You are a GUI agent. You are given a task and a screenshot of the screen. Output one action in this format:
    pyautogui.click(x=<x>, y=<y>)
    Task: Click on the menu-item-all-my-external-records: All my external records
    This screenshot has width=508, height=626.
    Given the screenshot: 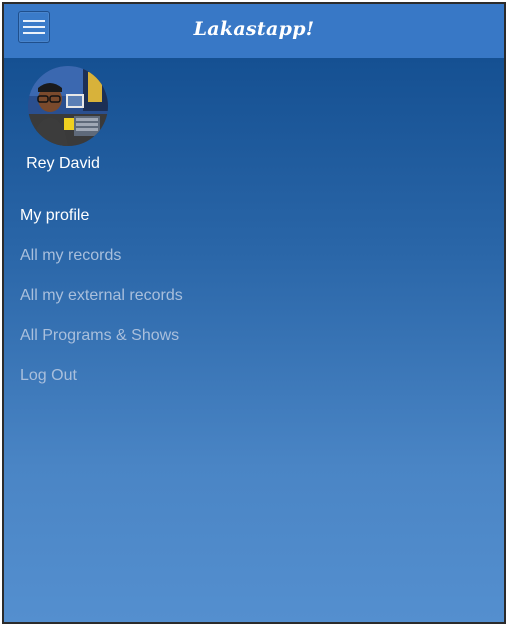 What is the action you would take?
    pyautogui.click(x=101, y=300)
    